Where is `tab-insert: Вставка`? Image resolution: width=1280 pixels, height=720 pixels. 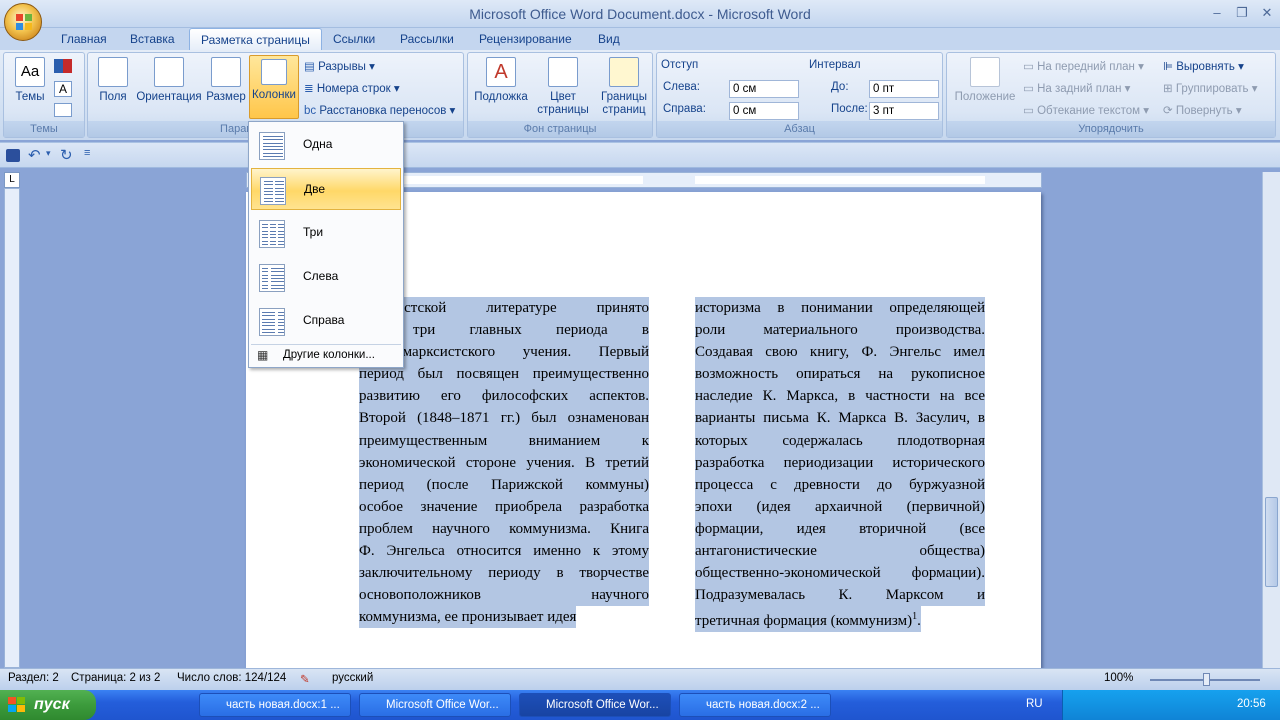 tab-insert: Вставка is located at coordinates (152, 39).